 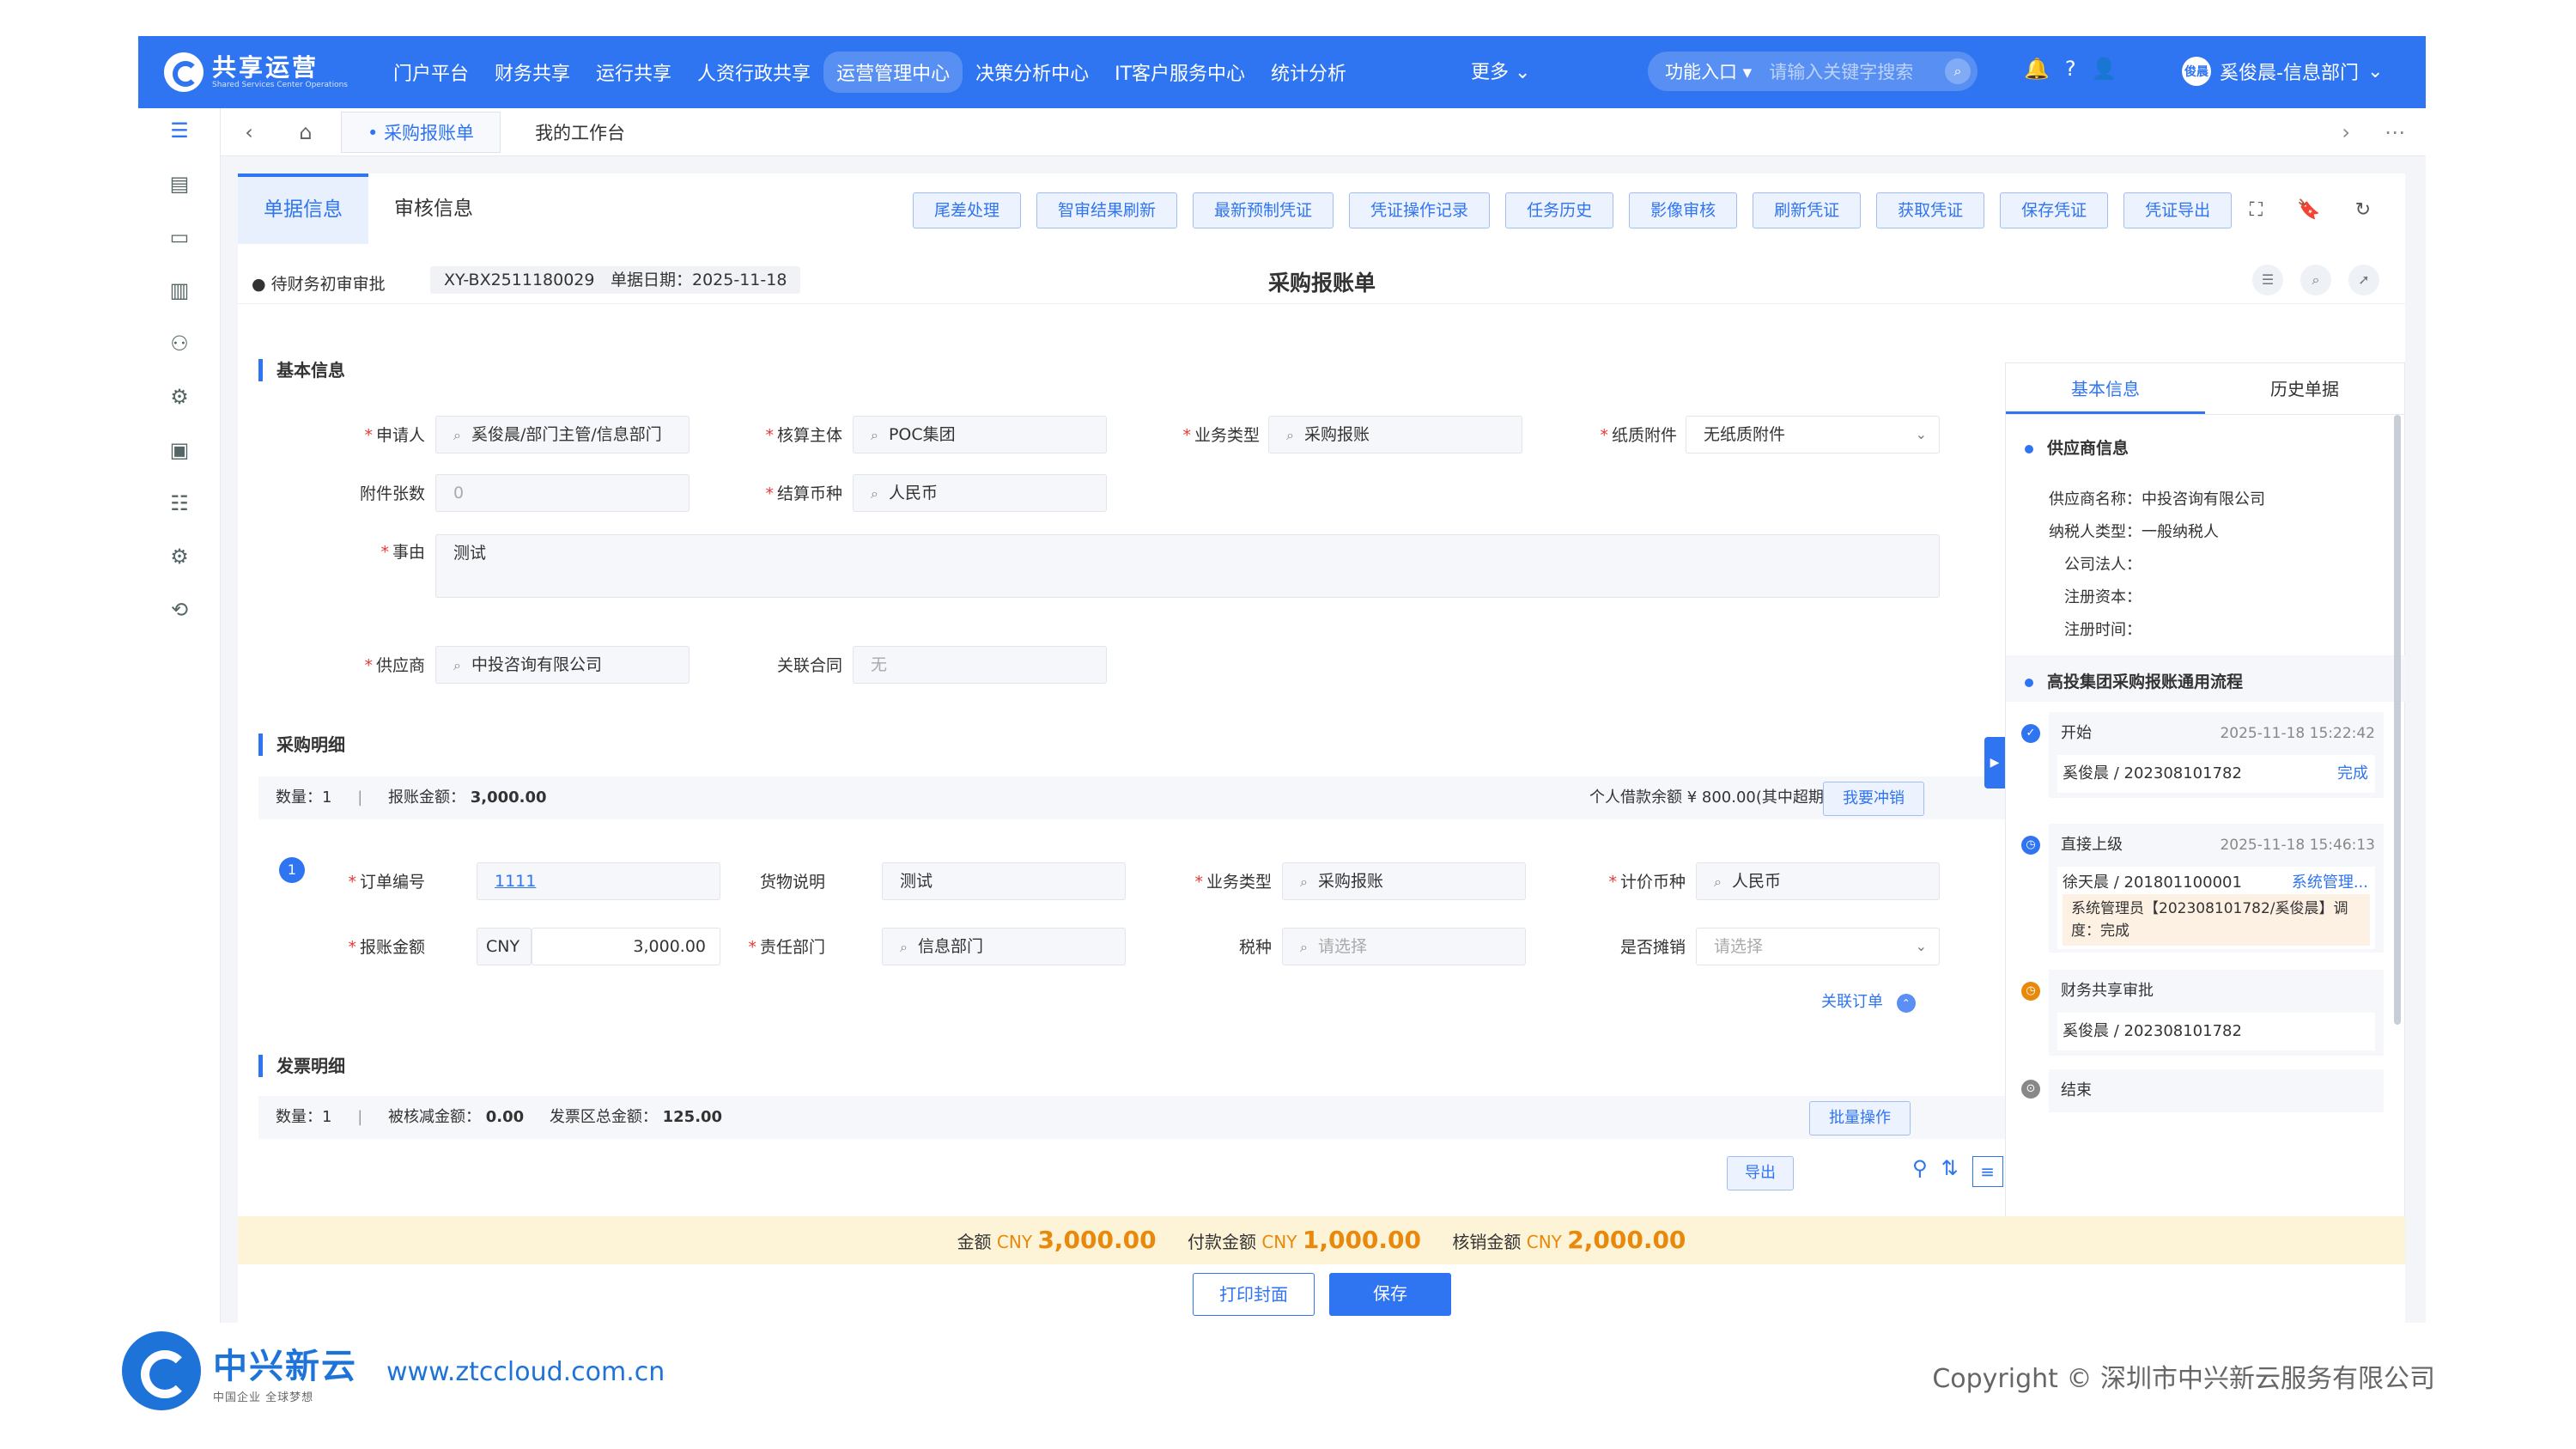 I want to click on filter-icon: ⚲, so click(x=1920, y=1171).